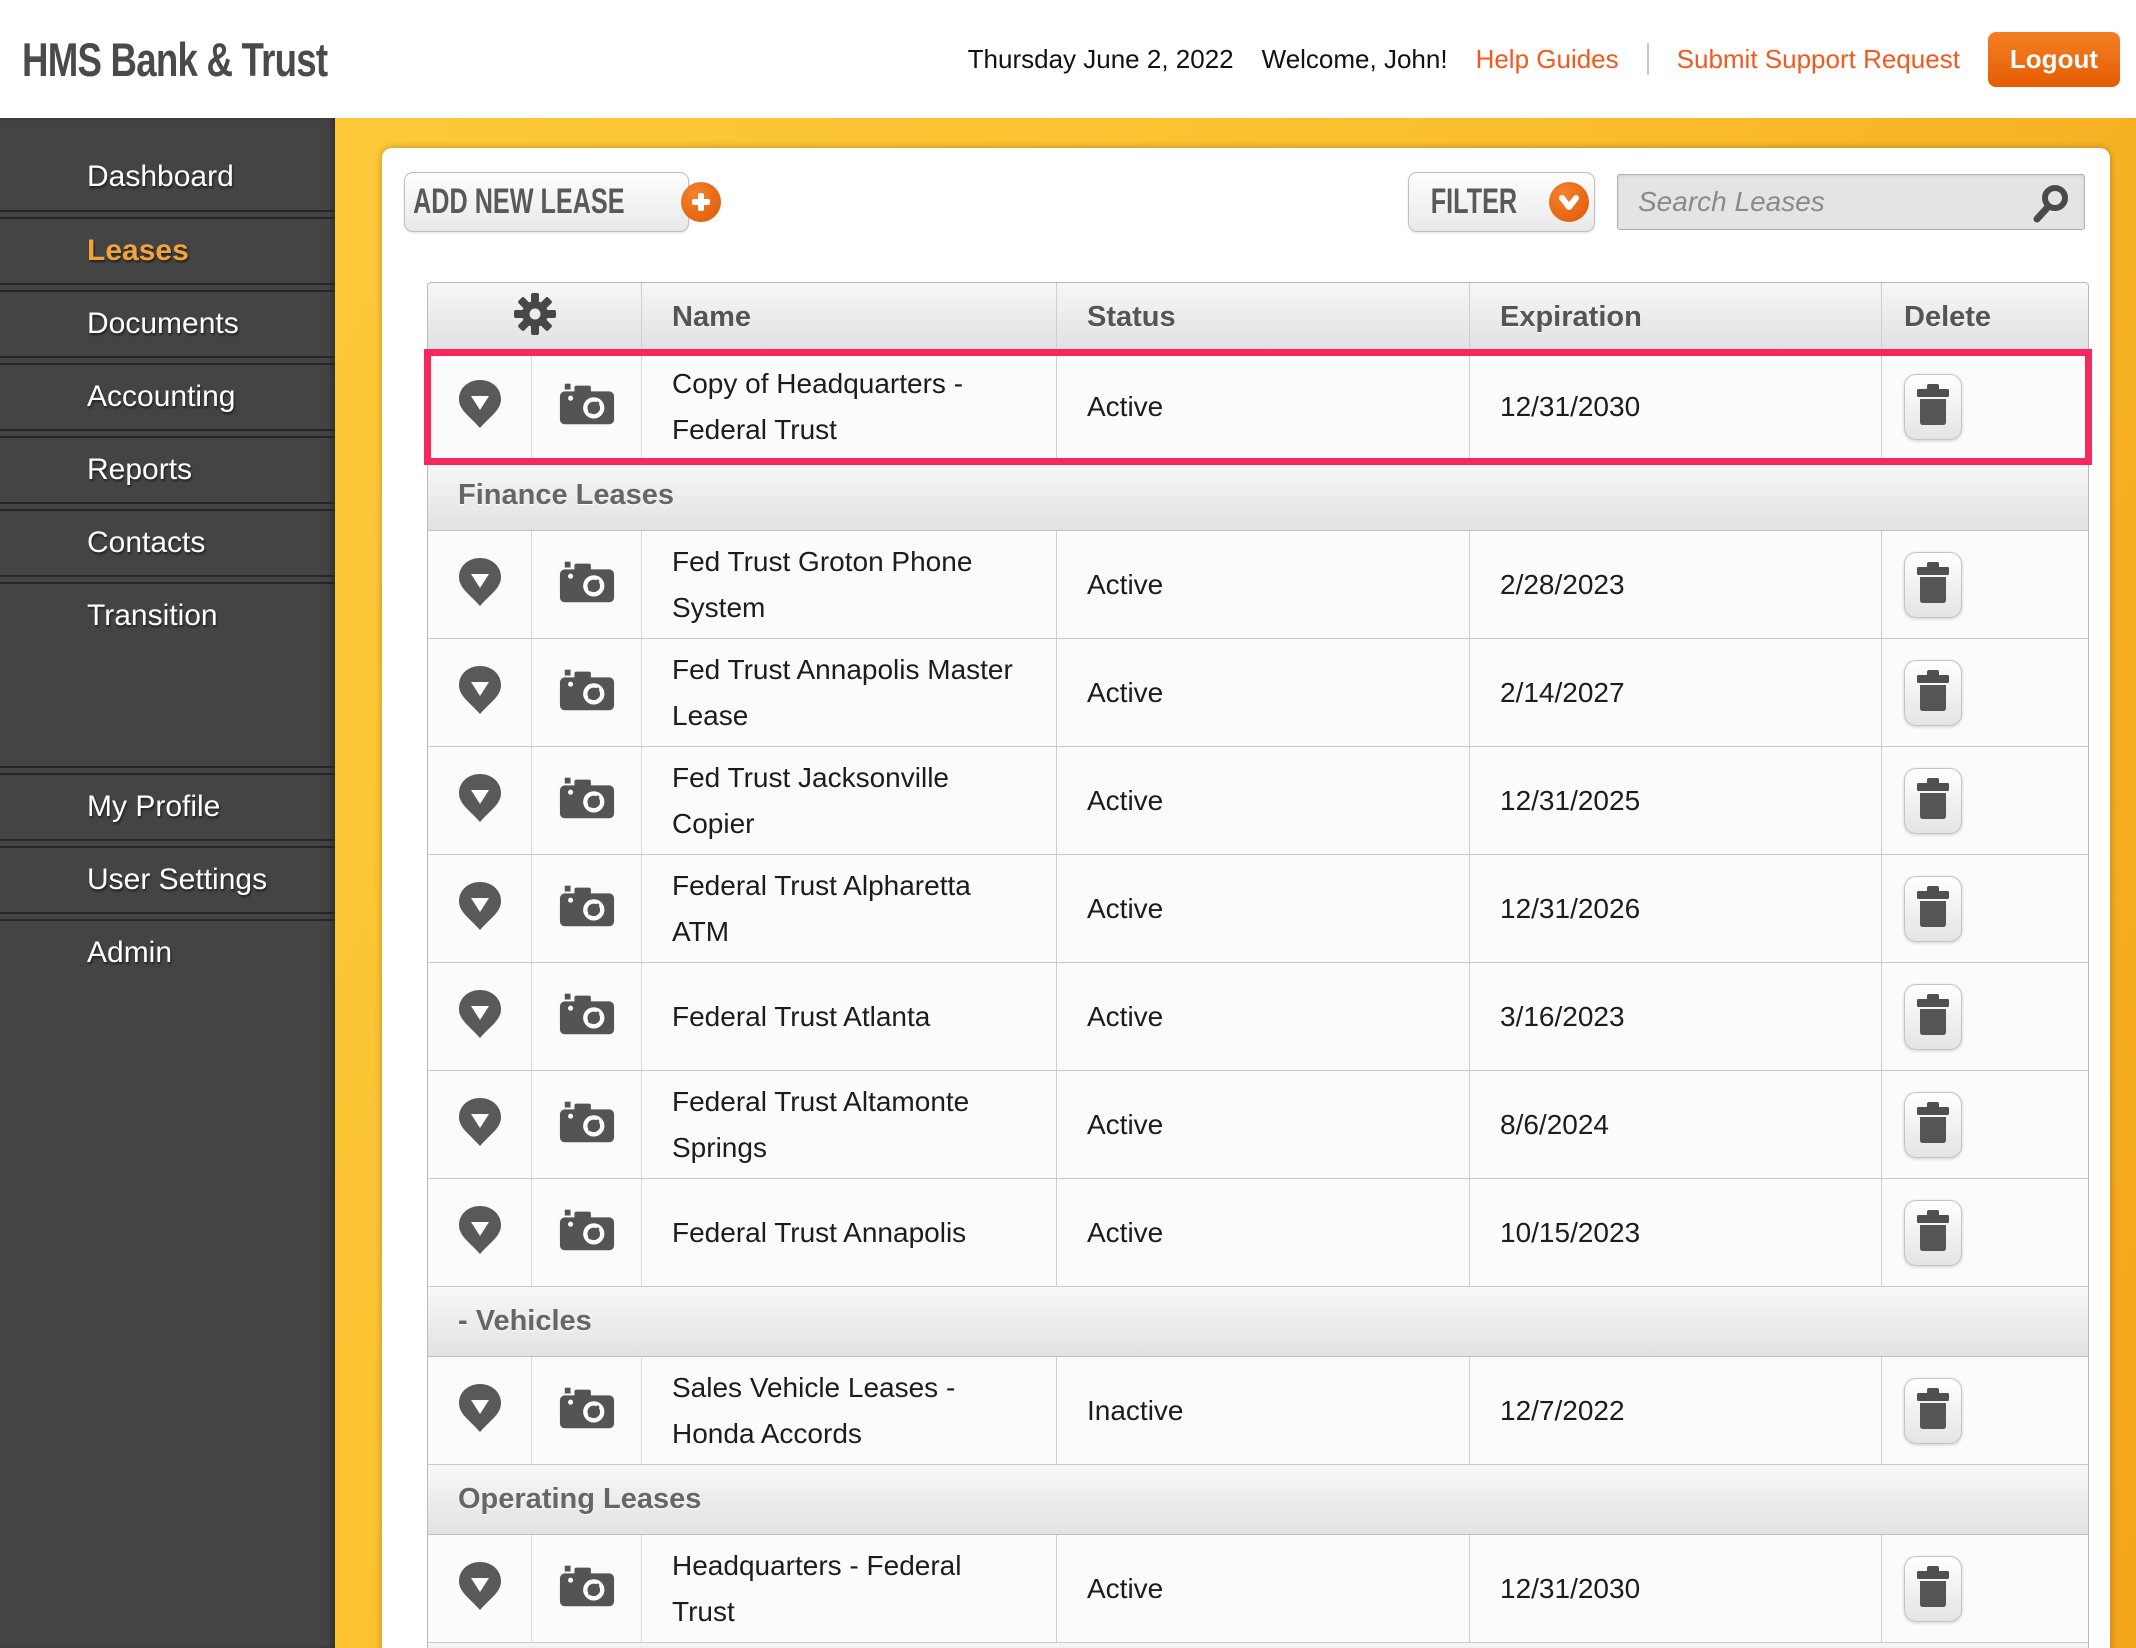 This screenshot has width=2136, height=1648. I want to click on lease-name: Federal Trust Atlanta, so click(849, 1016).